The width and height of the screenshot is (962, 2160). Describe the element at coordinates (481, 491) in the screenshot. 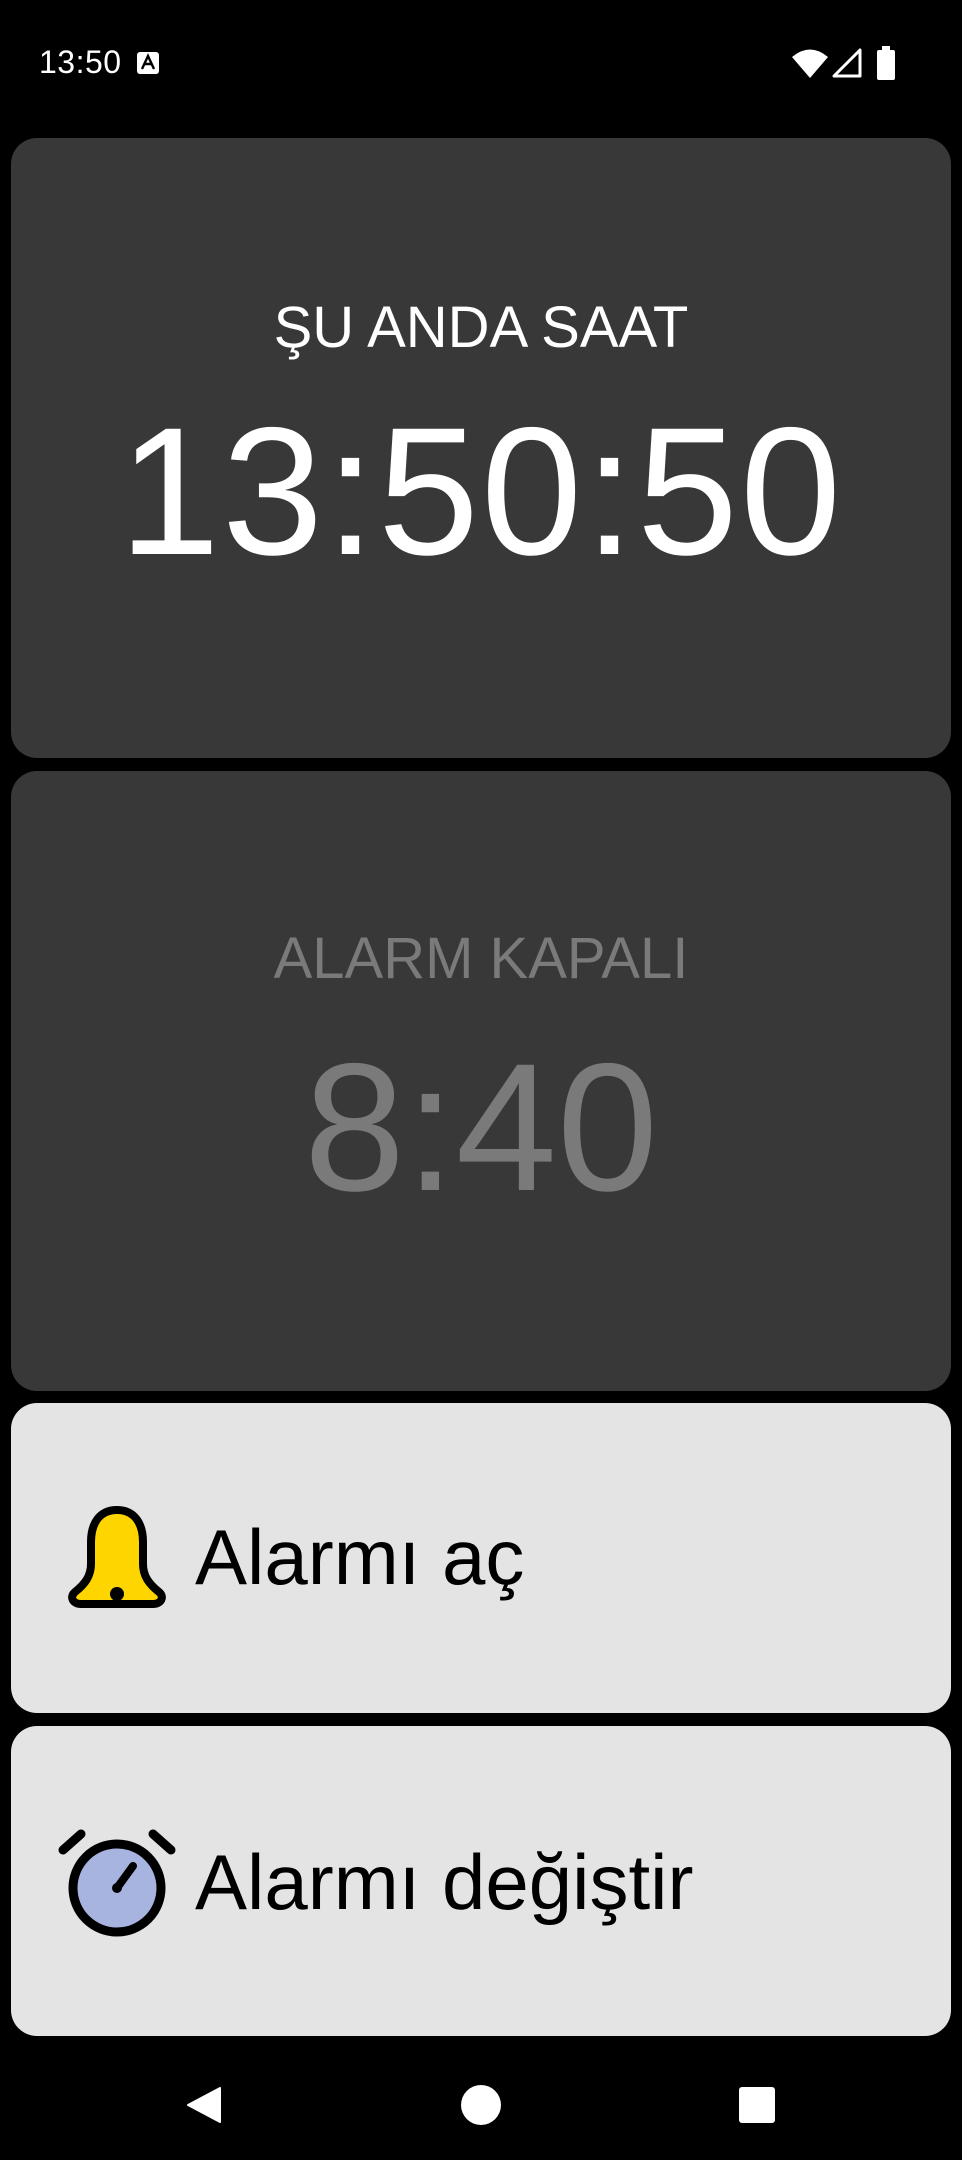

I see `current-time-display: 13:50:50` at that location.